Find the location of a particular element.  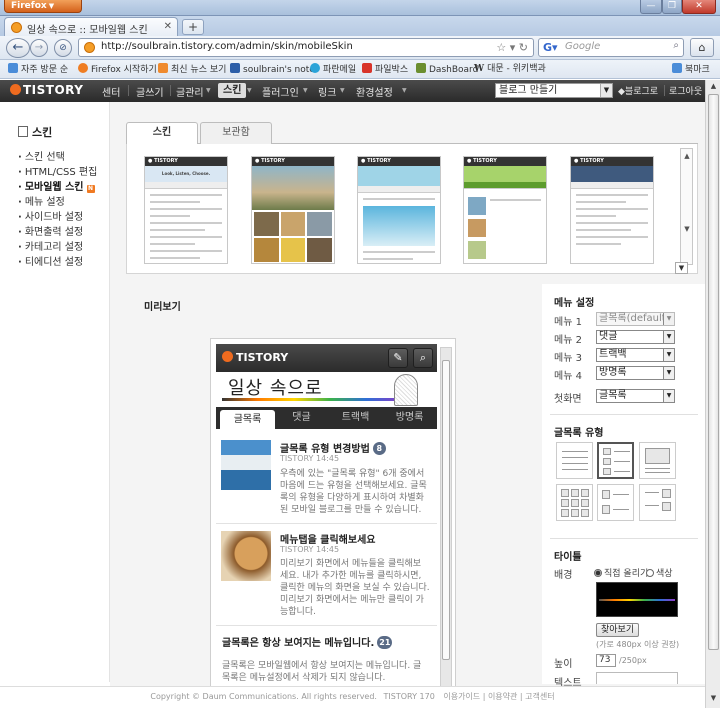

menu-center: 센터 is located at coordinates (111, 91).